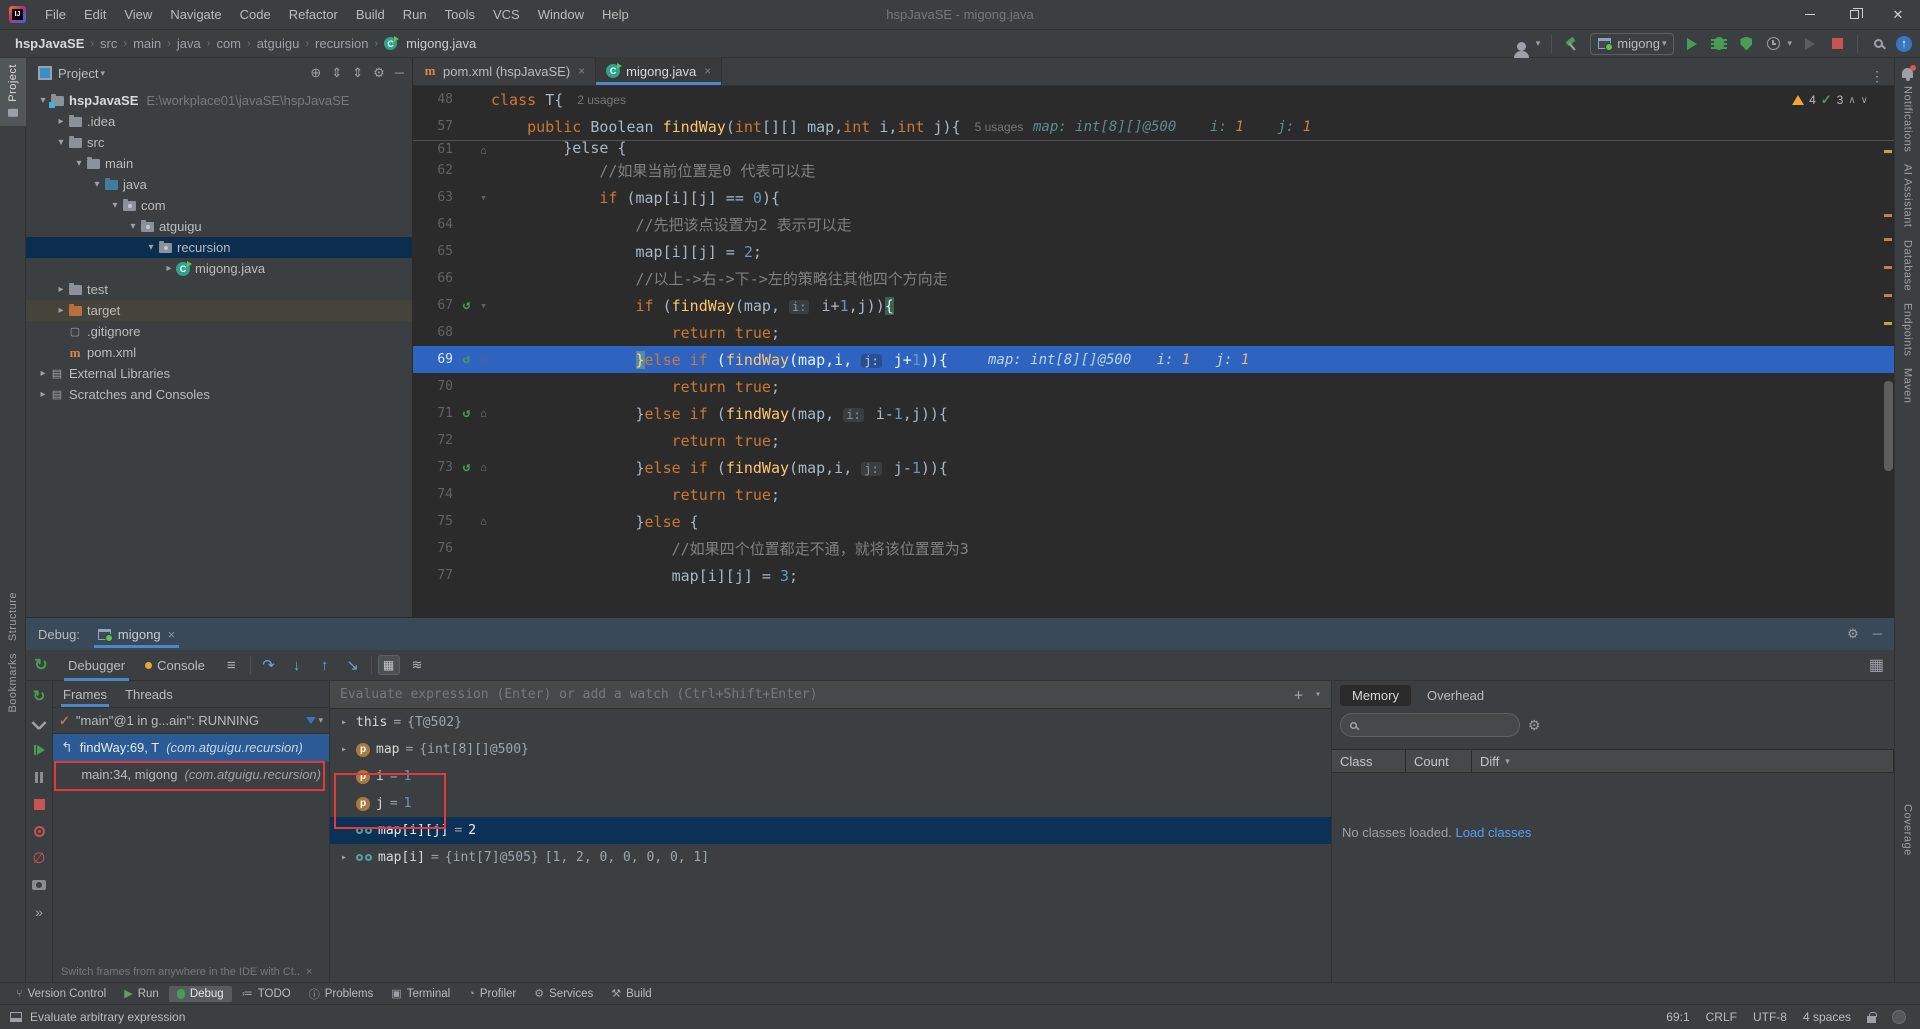 The width and height of the screenshot is (1920, 1029). Describe the element at coordinates (999, 127) in the screenshot. I see `usages-hint: 5 usages` at that location.